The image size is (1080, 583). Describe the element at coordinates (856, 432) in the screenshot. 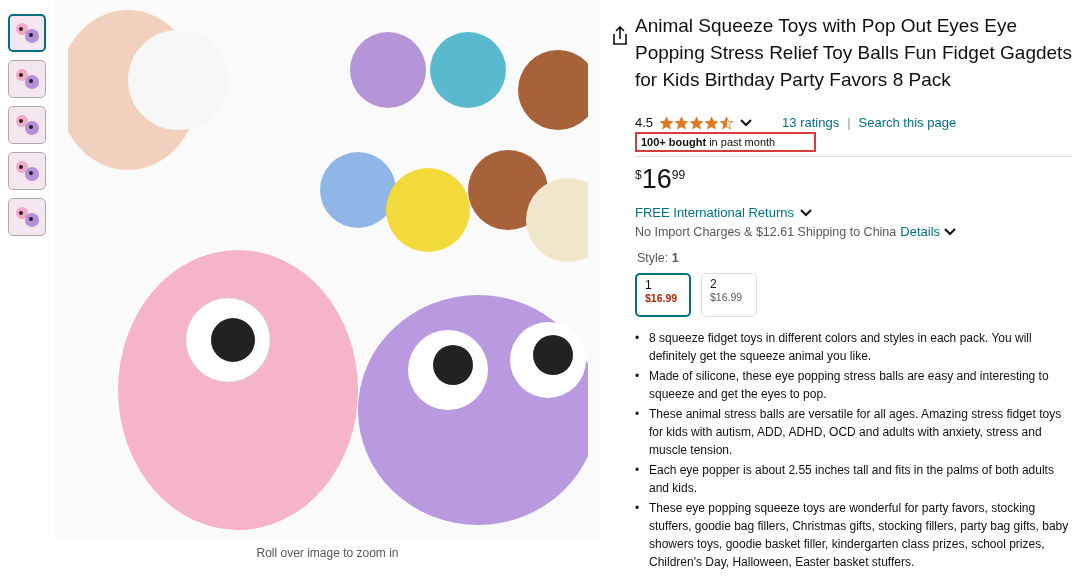

I see `feature-bullet: These animal stress balls are versatile for all ages. Amazing stress fidget toys for kids with autism, ADD, ADHD, OCD and adults with anxiety, stress and muscle tension.` at that location.